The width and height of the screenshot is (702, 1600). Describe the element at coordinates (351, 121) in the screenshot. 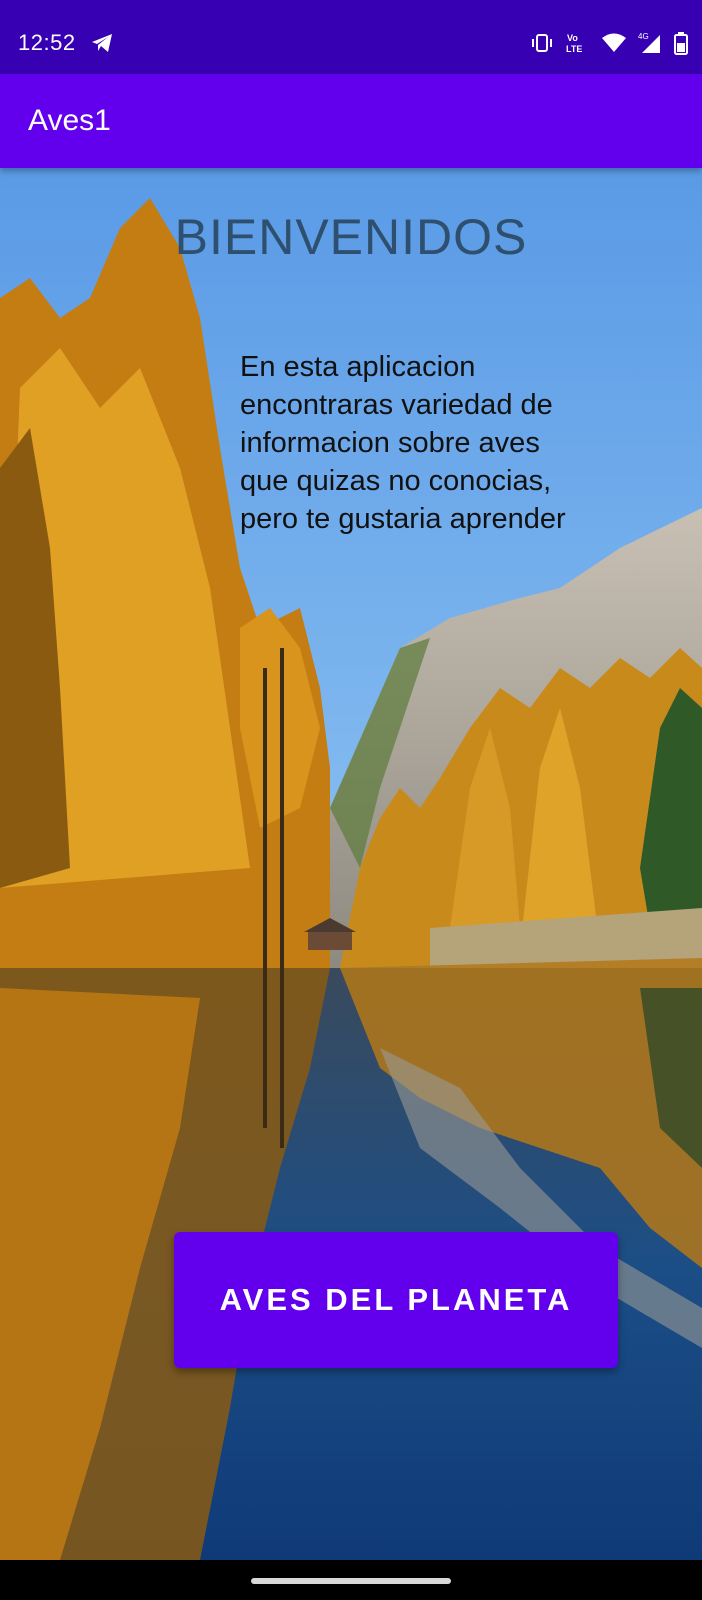

I see `app-bar: Aves1` at that location.